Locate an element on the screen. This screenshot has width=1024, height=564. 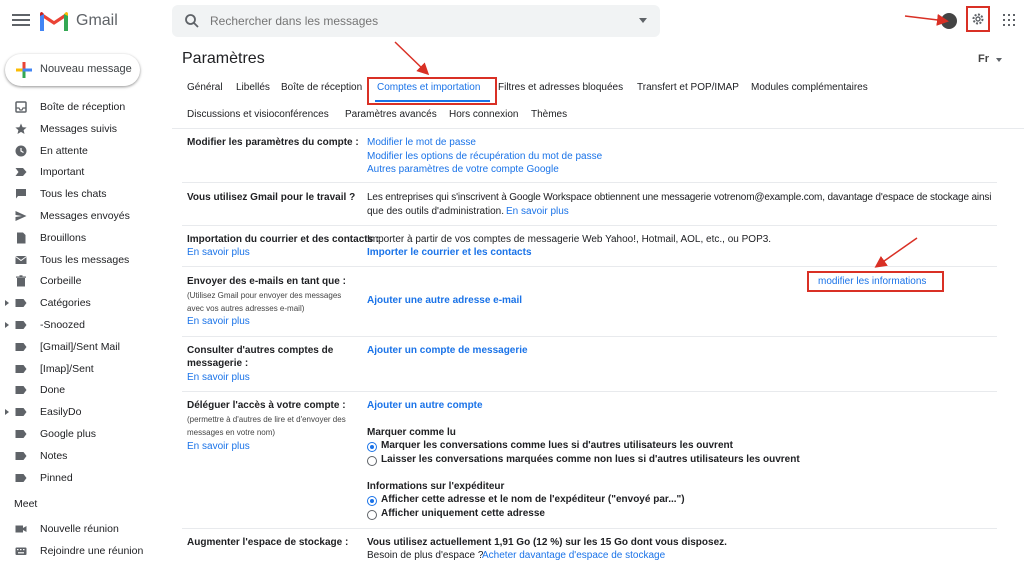
send-as-learn-more-link: En savoir plus is located at coordinates (218, 321).